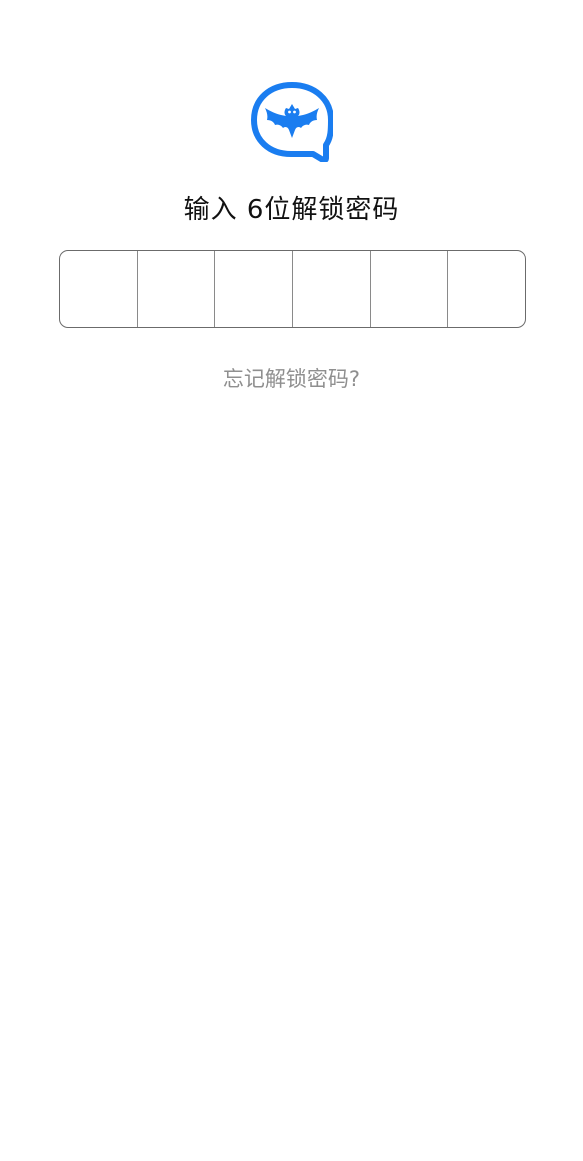 This screenshot has width=583, height=1161. Describe the element at coordinates (291, 379) in the screenshot. I see `forgot-password-link: 忘记解锁密码?` at that location.